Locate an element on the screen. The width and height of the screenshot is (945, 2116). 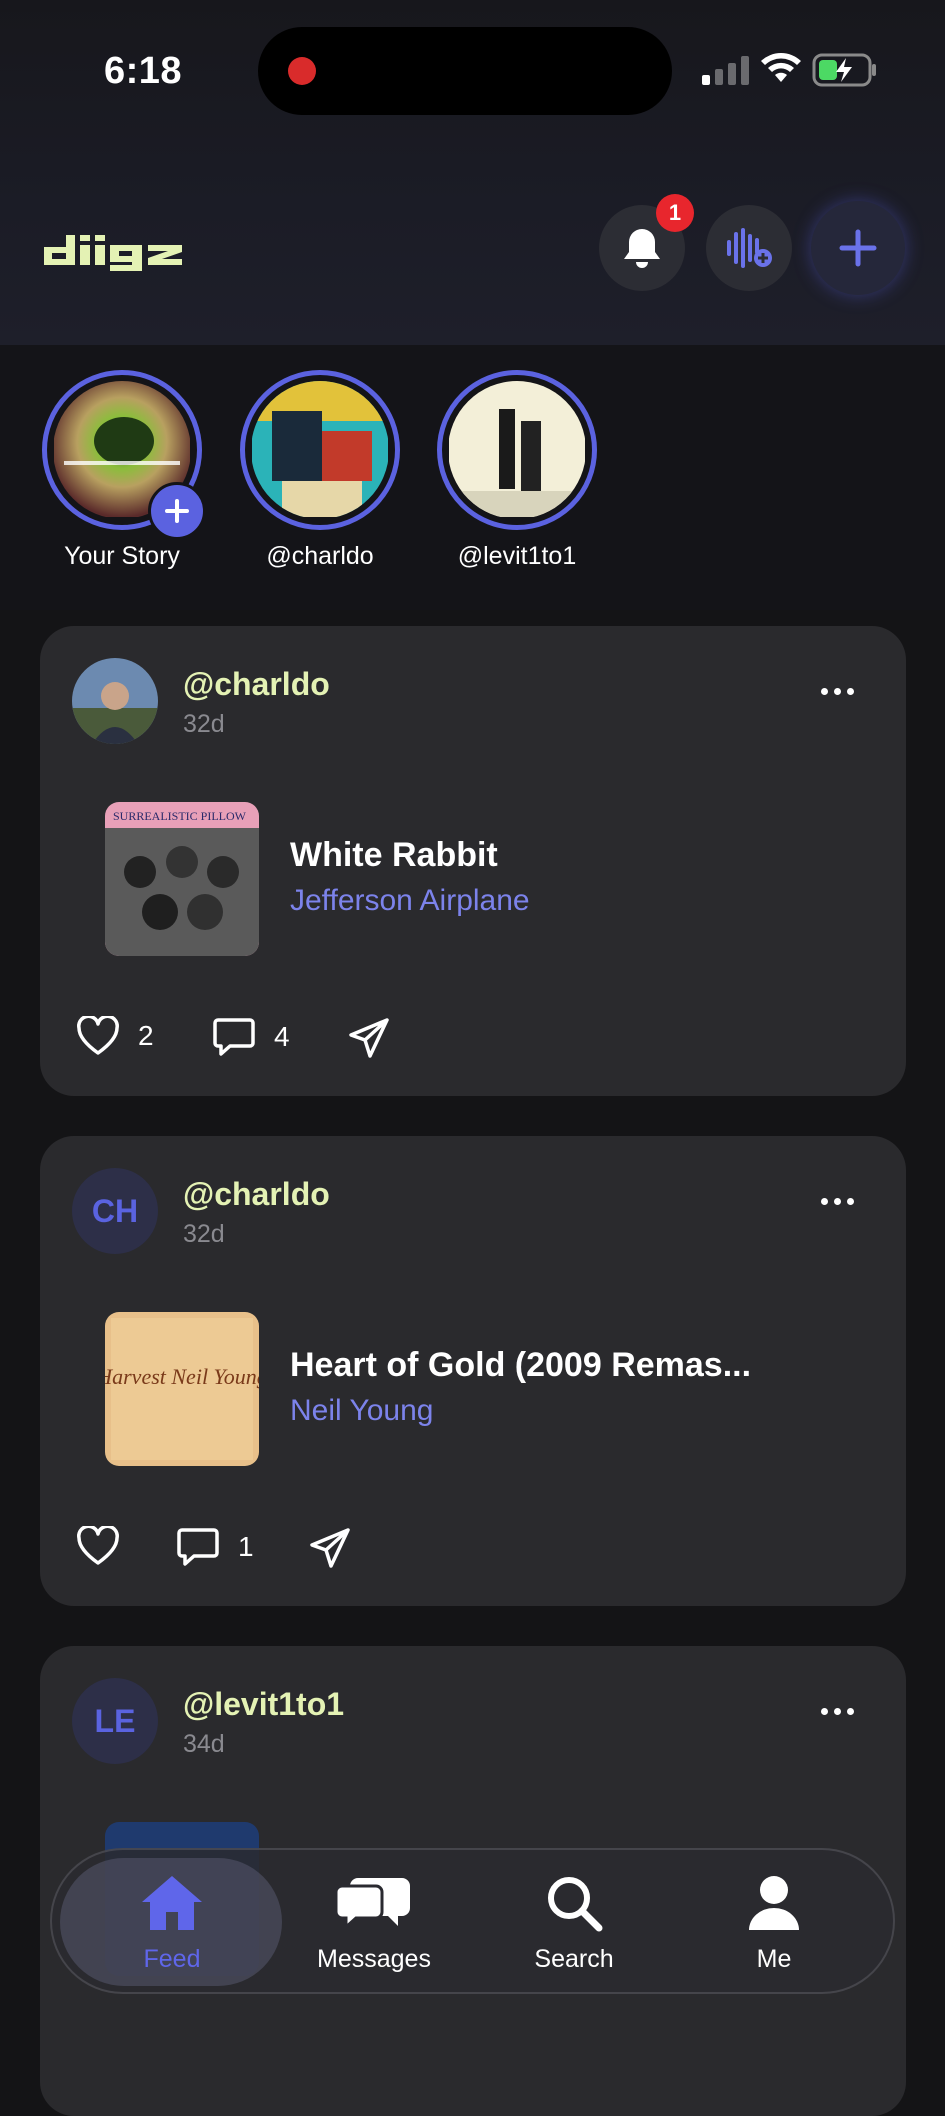
story-label: @levit1to1 is located at coordinates (517, 556).